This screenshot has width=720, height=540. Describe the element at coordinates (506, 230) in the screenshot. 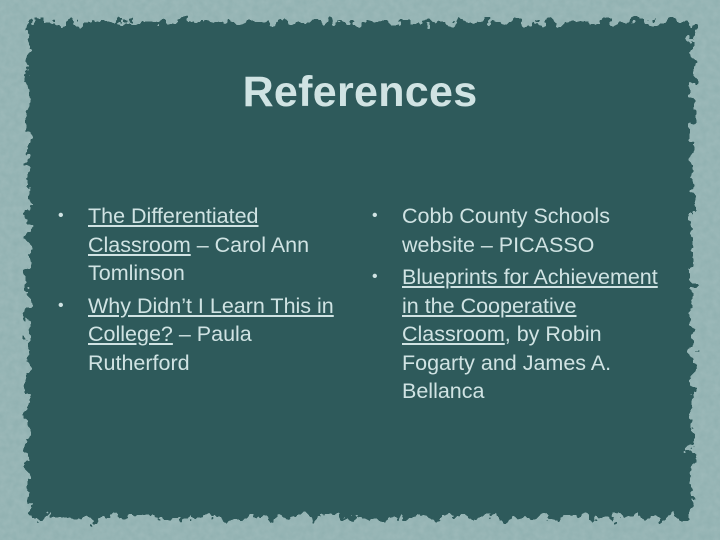

I see `reference-text: Cobb County Schools website – PICASSO` at that location.